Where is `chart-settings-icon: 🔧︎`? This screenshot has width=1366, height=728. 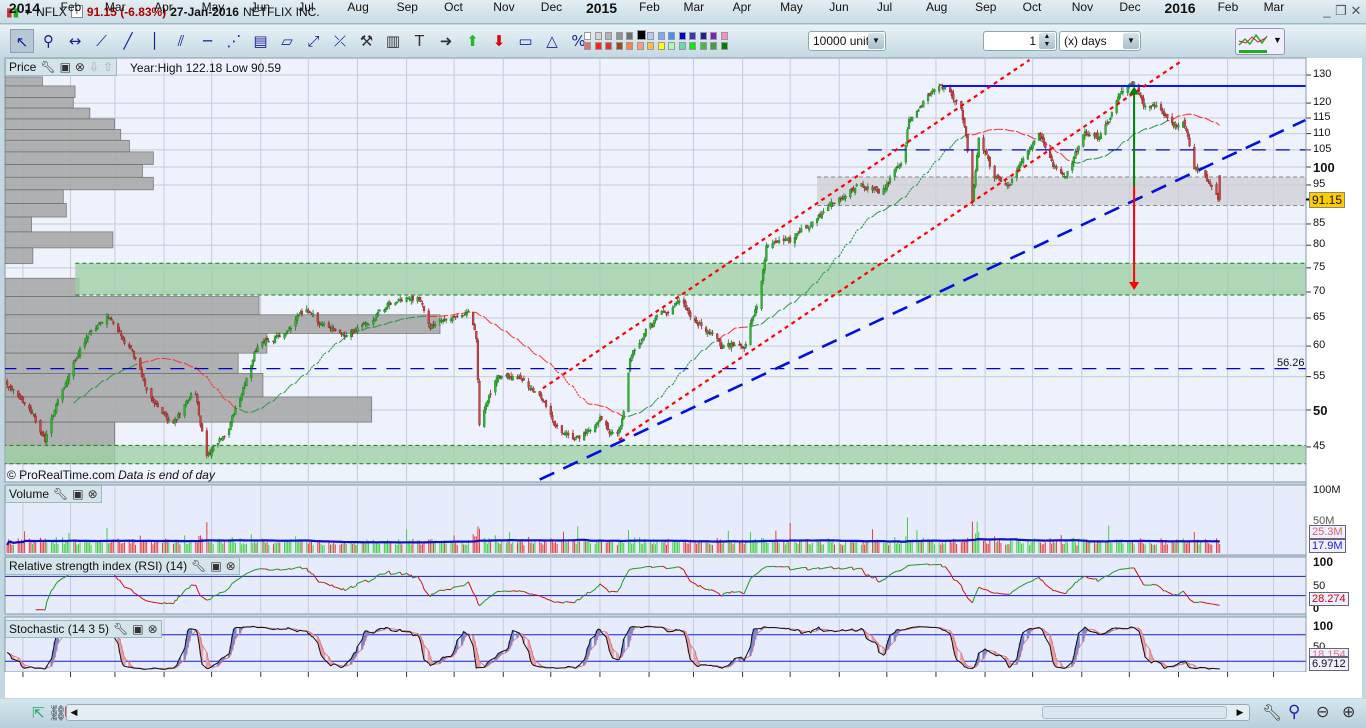 chart-settings-icon: 🔧︎ is located at coordinates (1272, 712).